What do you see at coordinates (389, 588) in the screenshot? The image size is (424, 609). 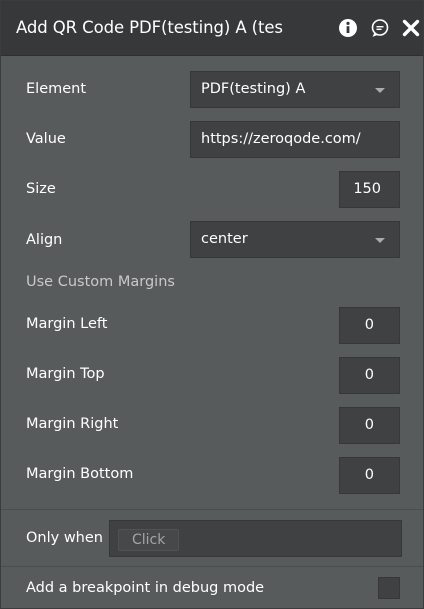 I see `breakpoint-checkbox` at bounding box center [389, 588].